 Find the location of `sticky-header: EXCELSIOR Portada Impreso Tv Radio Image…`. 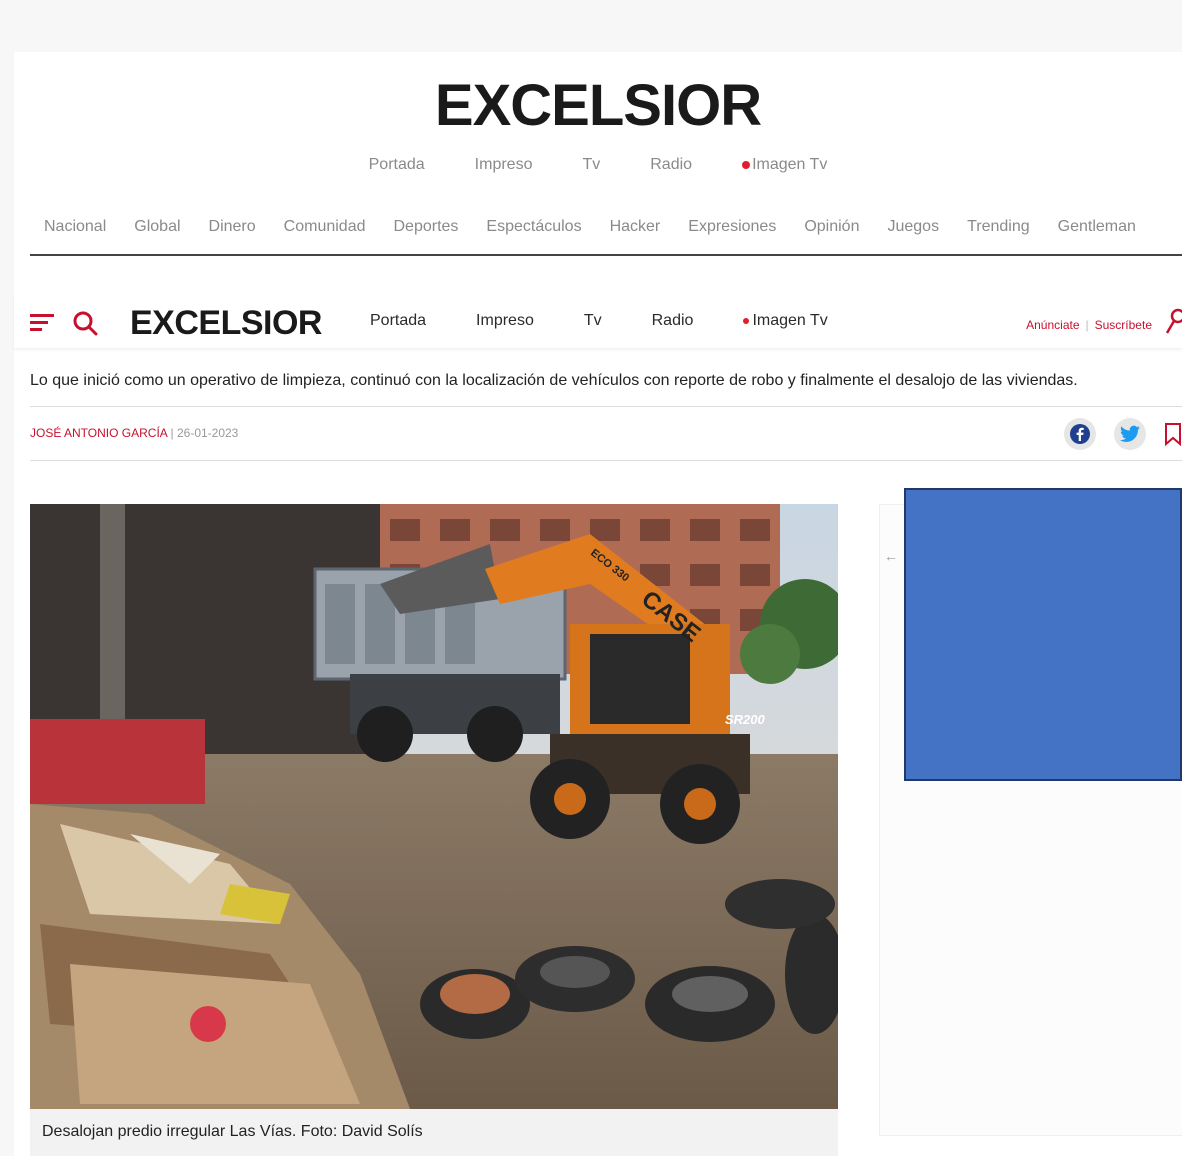

sticky-header: EXCELSIOR Portada Impreso Tv Radio Image… is located at coordinates (598, 321).